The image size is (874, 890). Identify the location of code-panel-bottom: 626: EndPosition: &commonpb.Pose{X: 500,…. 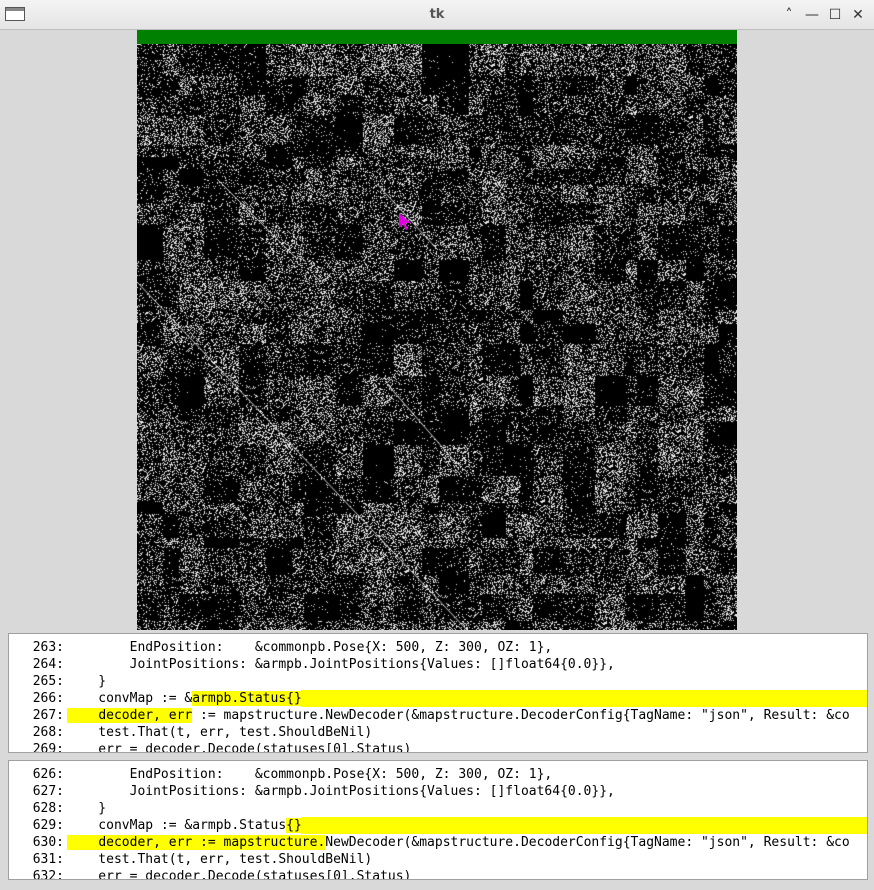
(438, 820).